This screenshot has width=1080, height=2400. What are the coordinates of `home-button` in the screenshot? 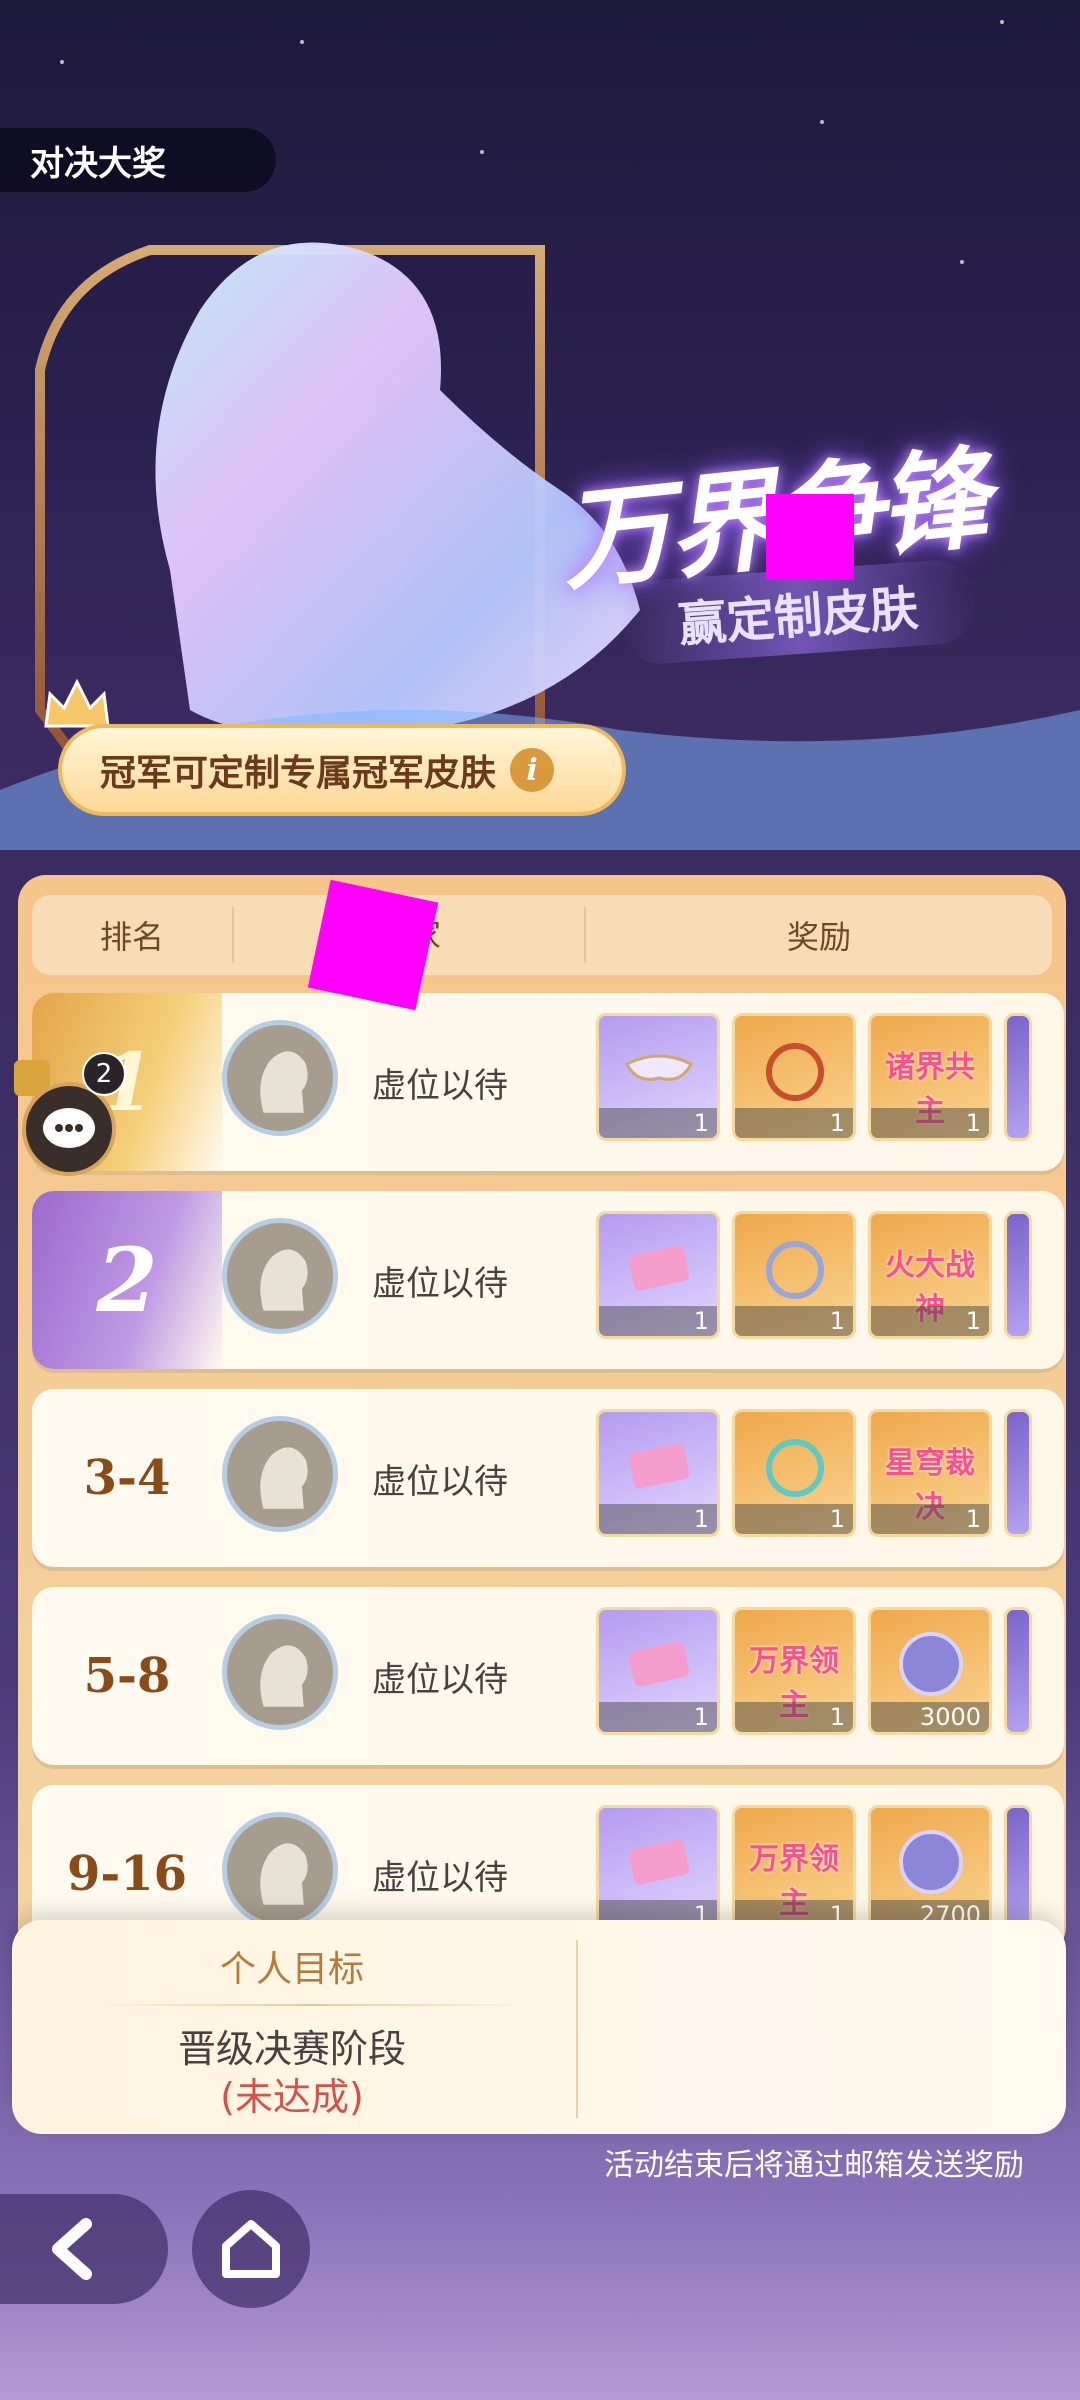 It's located at (251, 2249).